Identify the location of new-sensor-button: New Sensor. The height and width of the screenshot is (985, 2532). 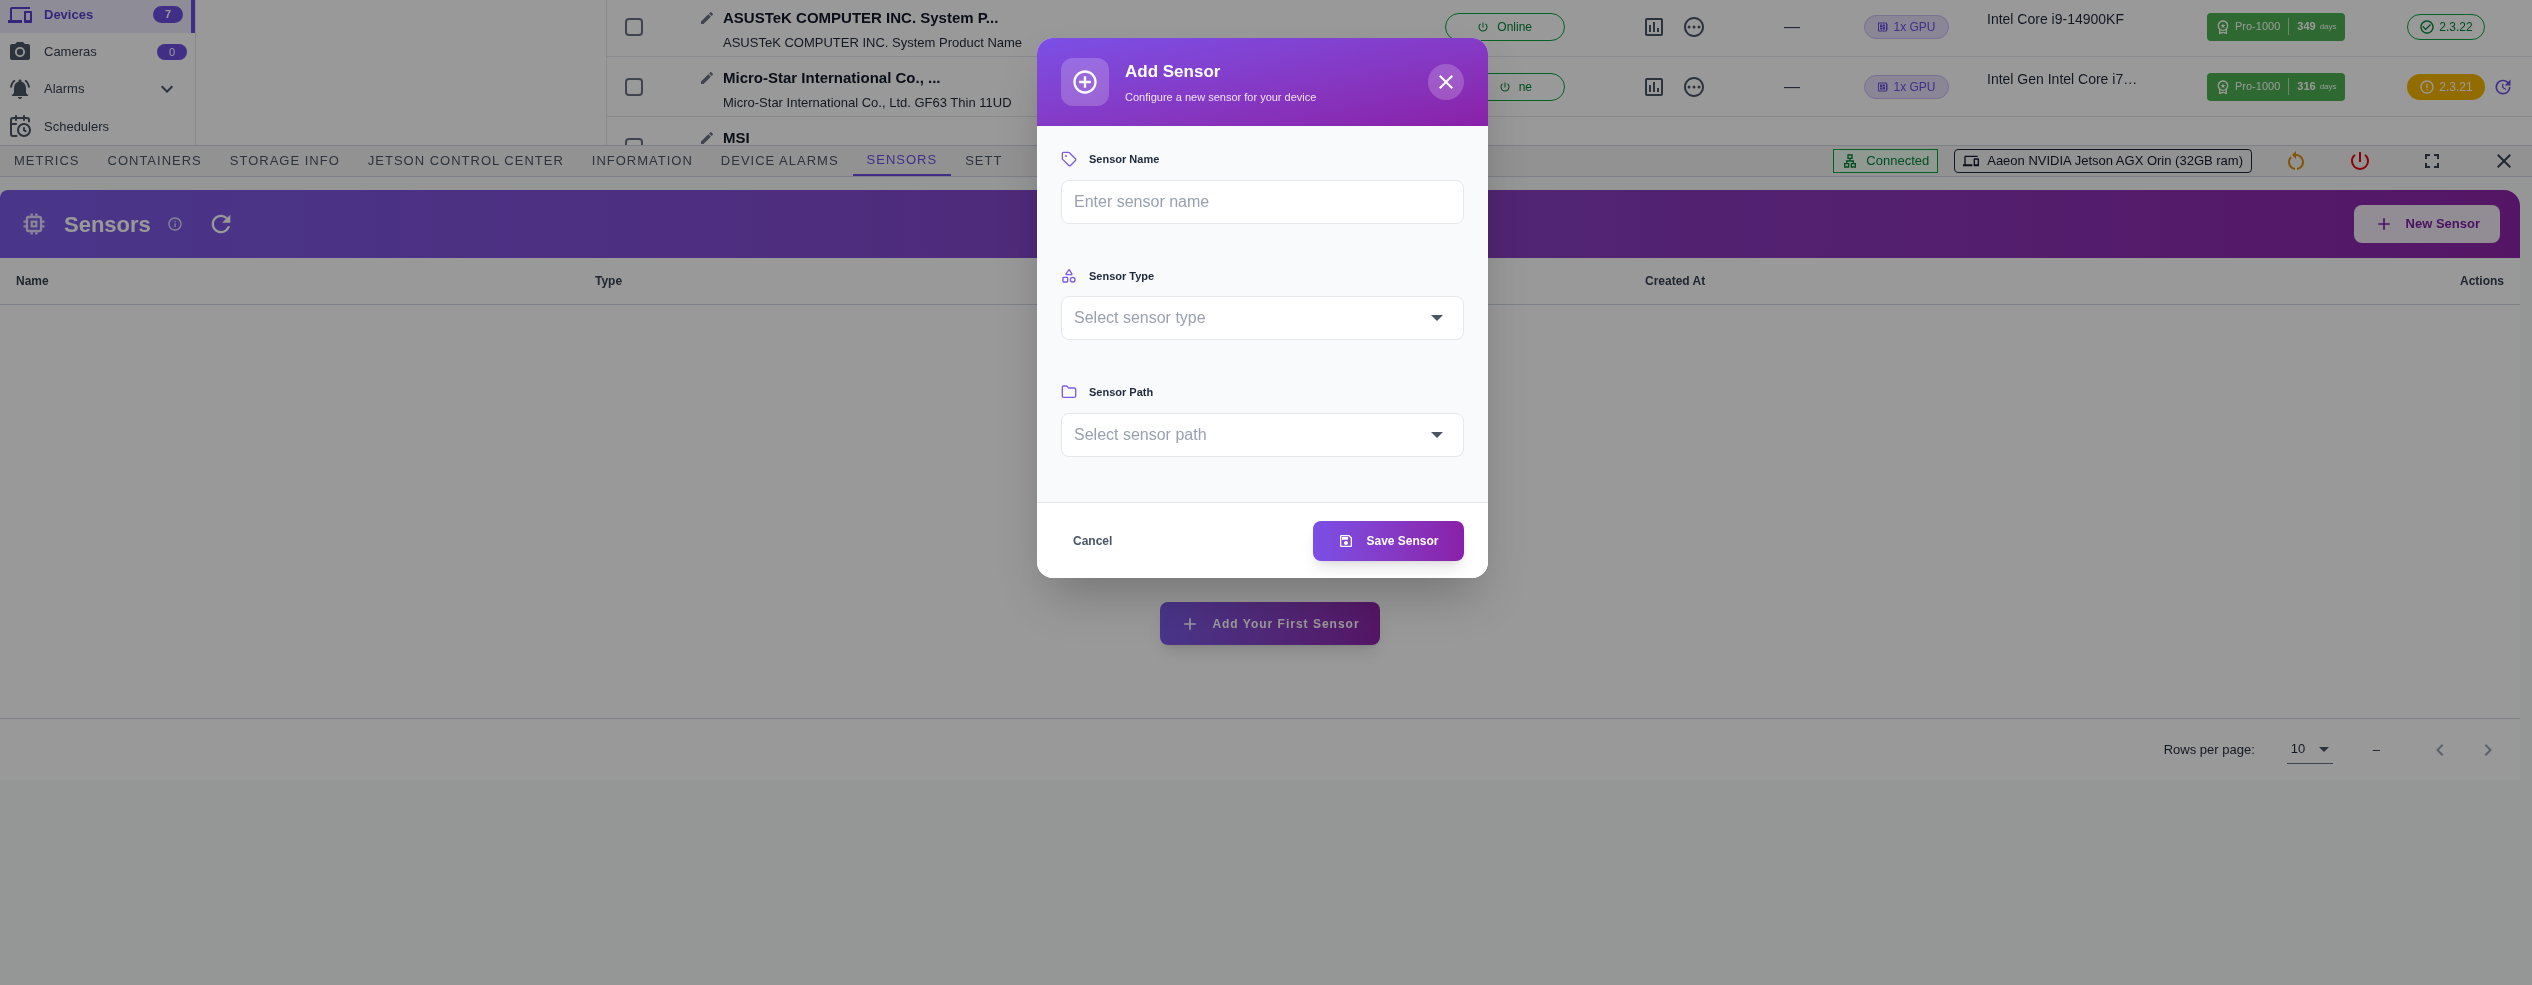
(2426, 224).